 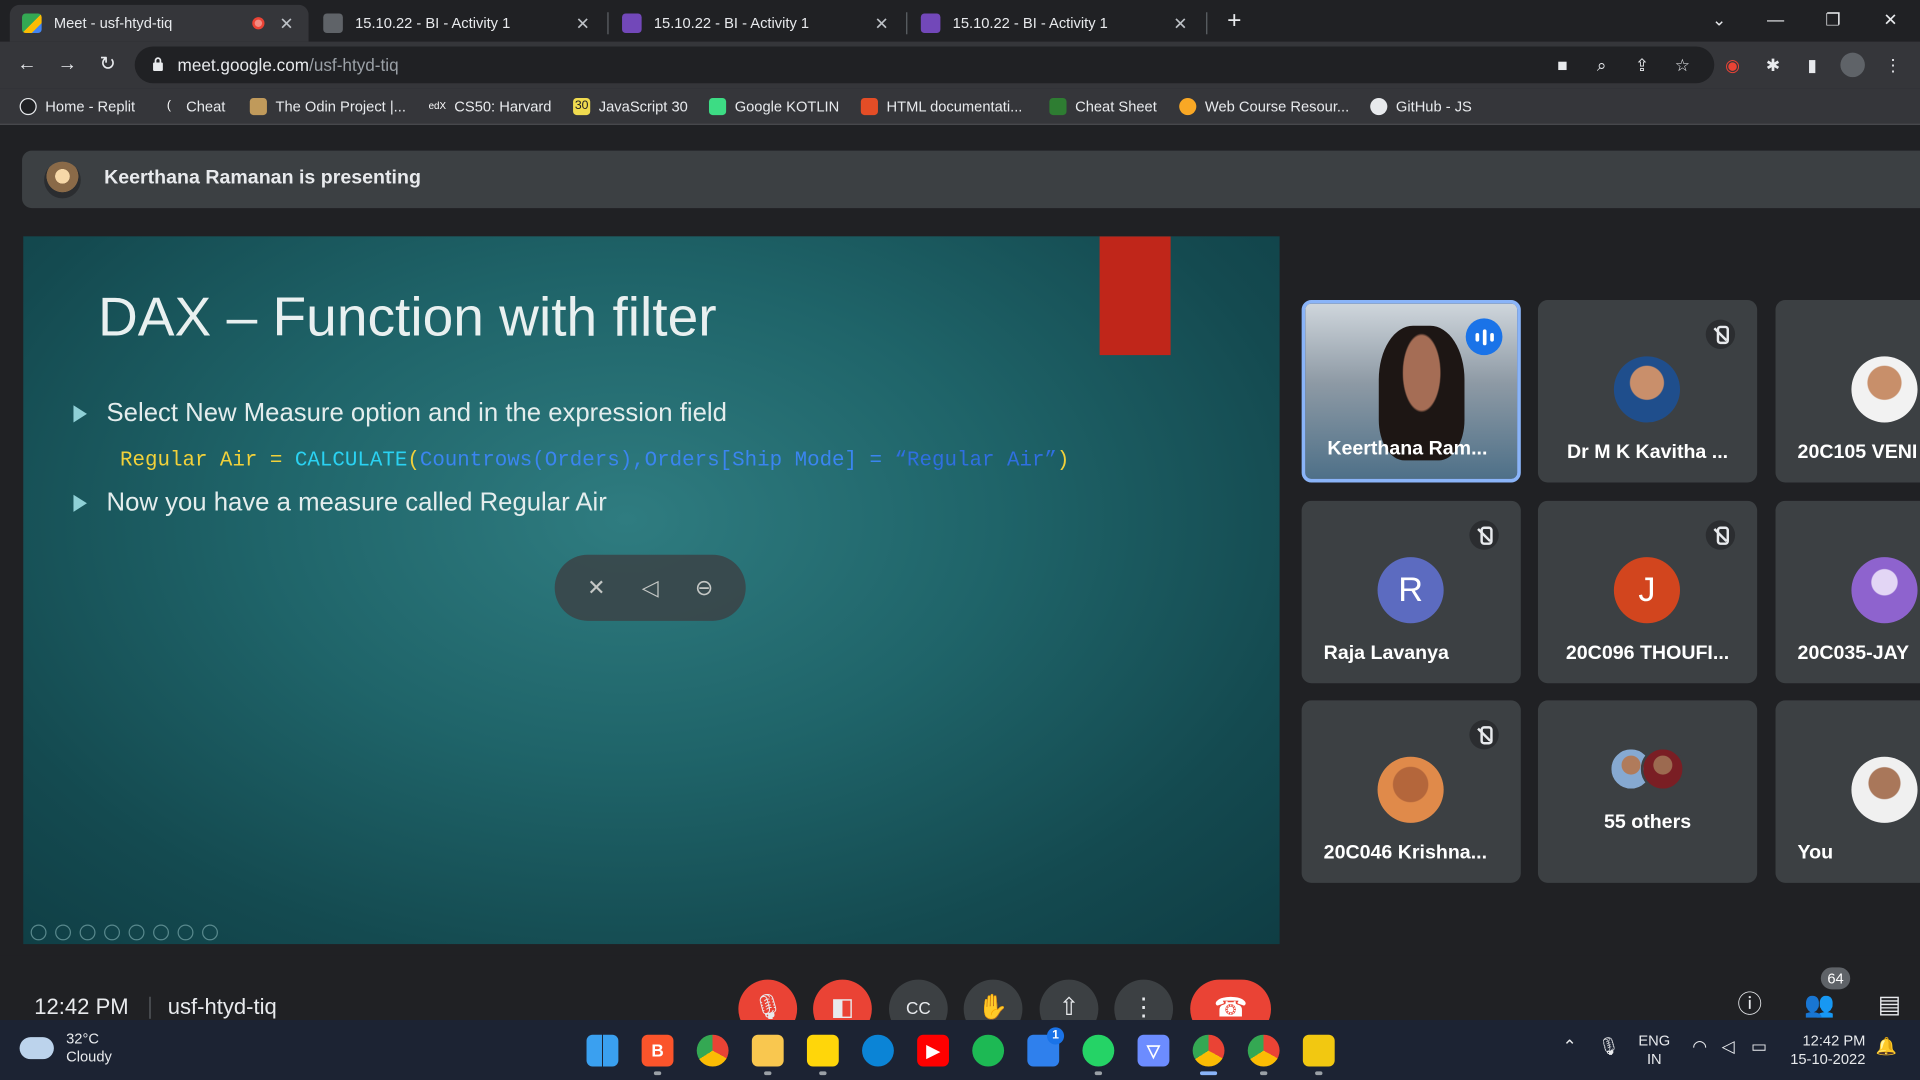 I want to click on android-icon, so click(x=717, y=106).